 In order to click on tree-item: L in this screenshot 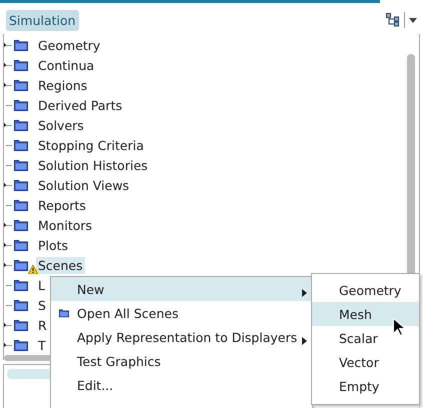, I will do `click(41, 285)`.